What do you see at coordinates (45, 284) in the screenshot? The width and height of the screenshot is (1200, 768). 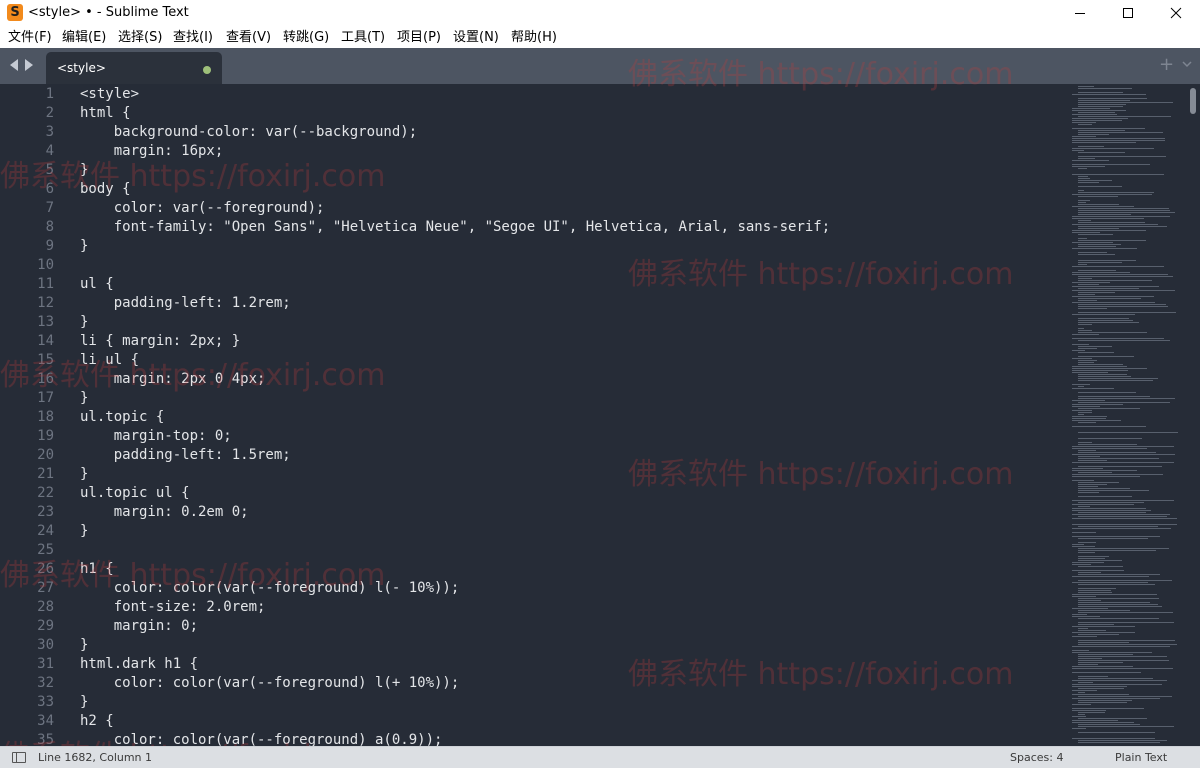 I see `line-number: 11` at bounding box center [45, 284].